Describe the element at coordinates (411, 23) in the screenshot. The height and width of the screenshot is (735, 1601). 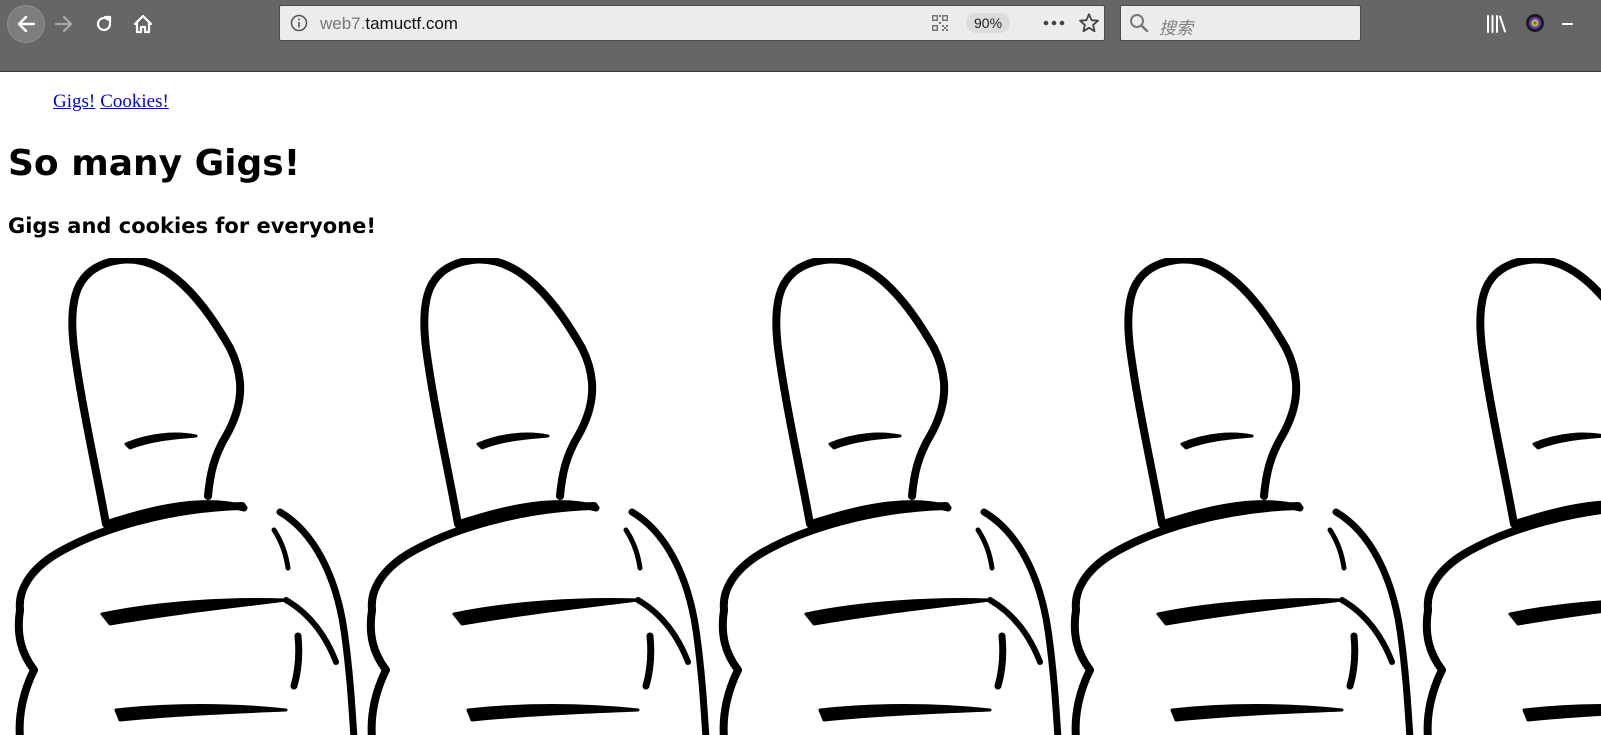
I see `address-domain: tamuctf.com` at that location.